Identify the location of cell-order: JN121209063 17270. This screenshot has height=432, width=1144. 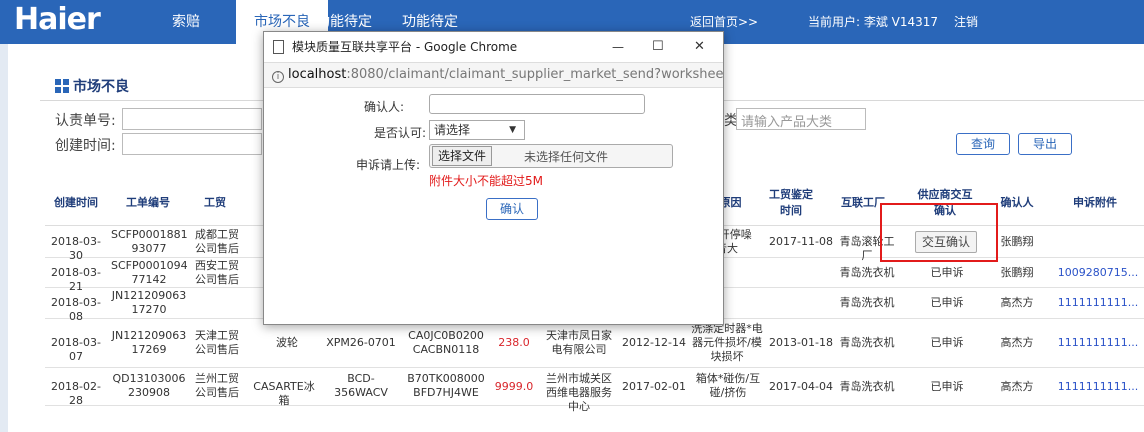
(149, 302).